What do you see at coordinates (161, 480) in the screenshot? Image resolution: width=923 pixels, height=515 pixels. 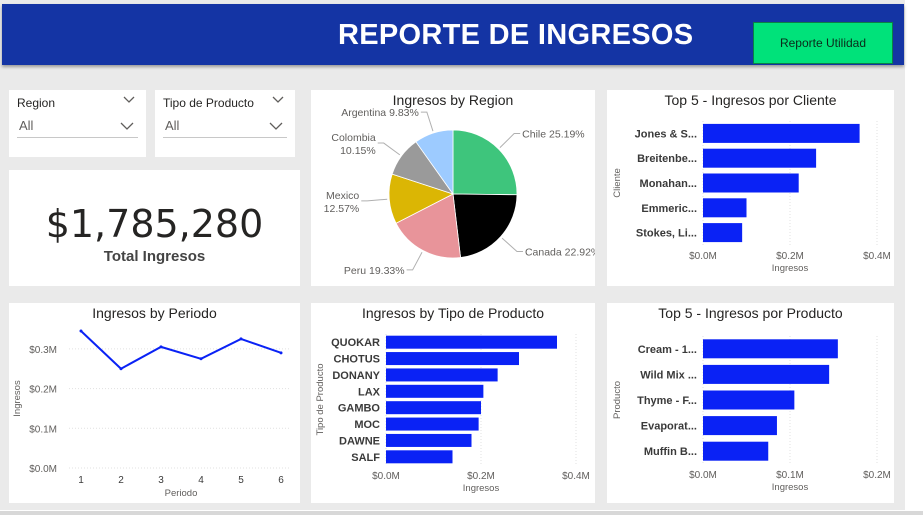 I see `x-tick-label: 3` at bounding box center [161, 480].